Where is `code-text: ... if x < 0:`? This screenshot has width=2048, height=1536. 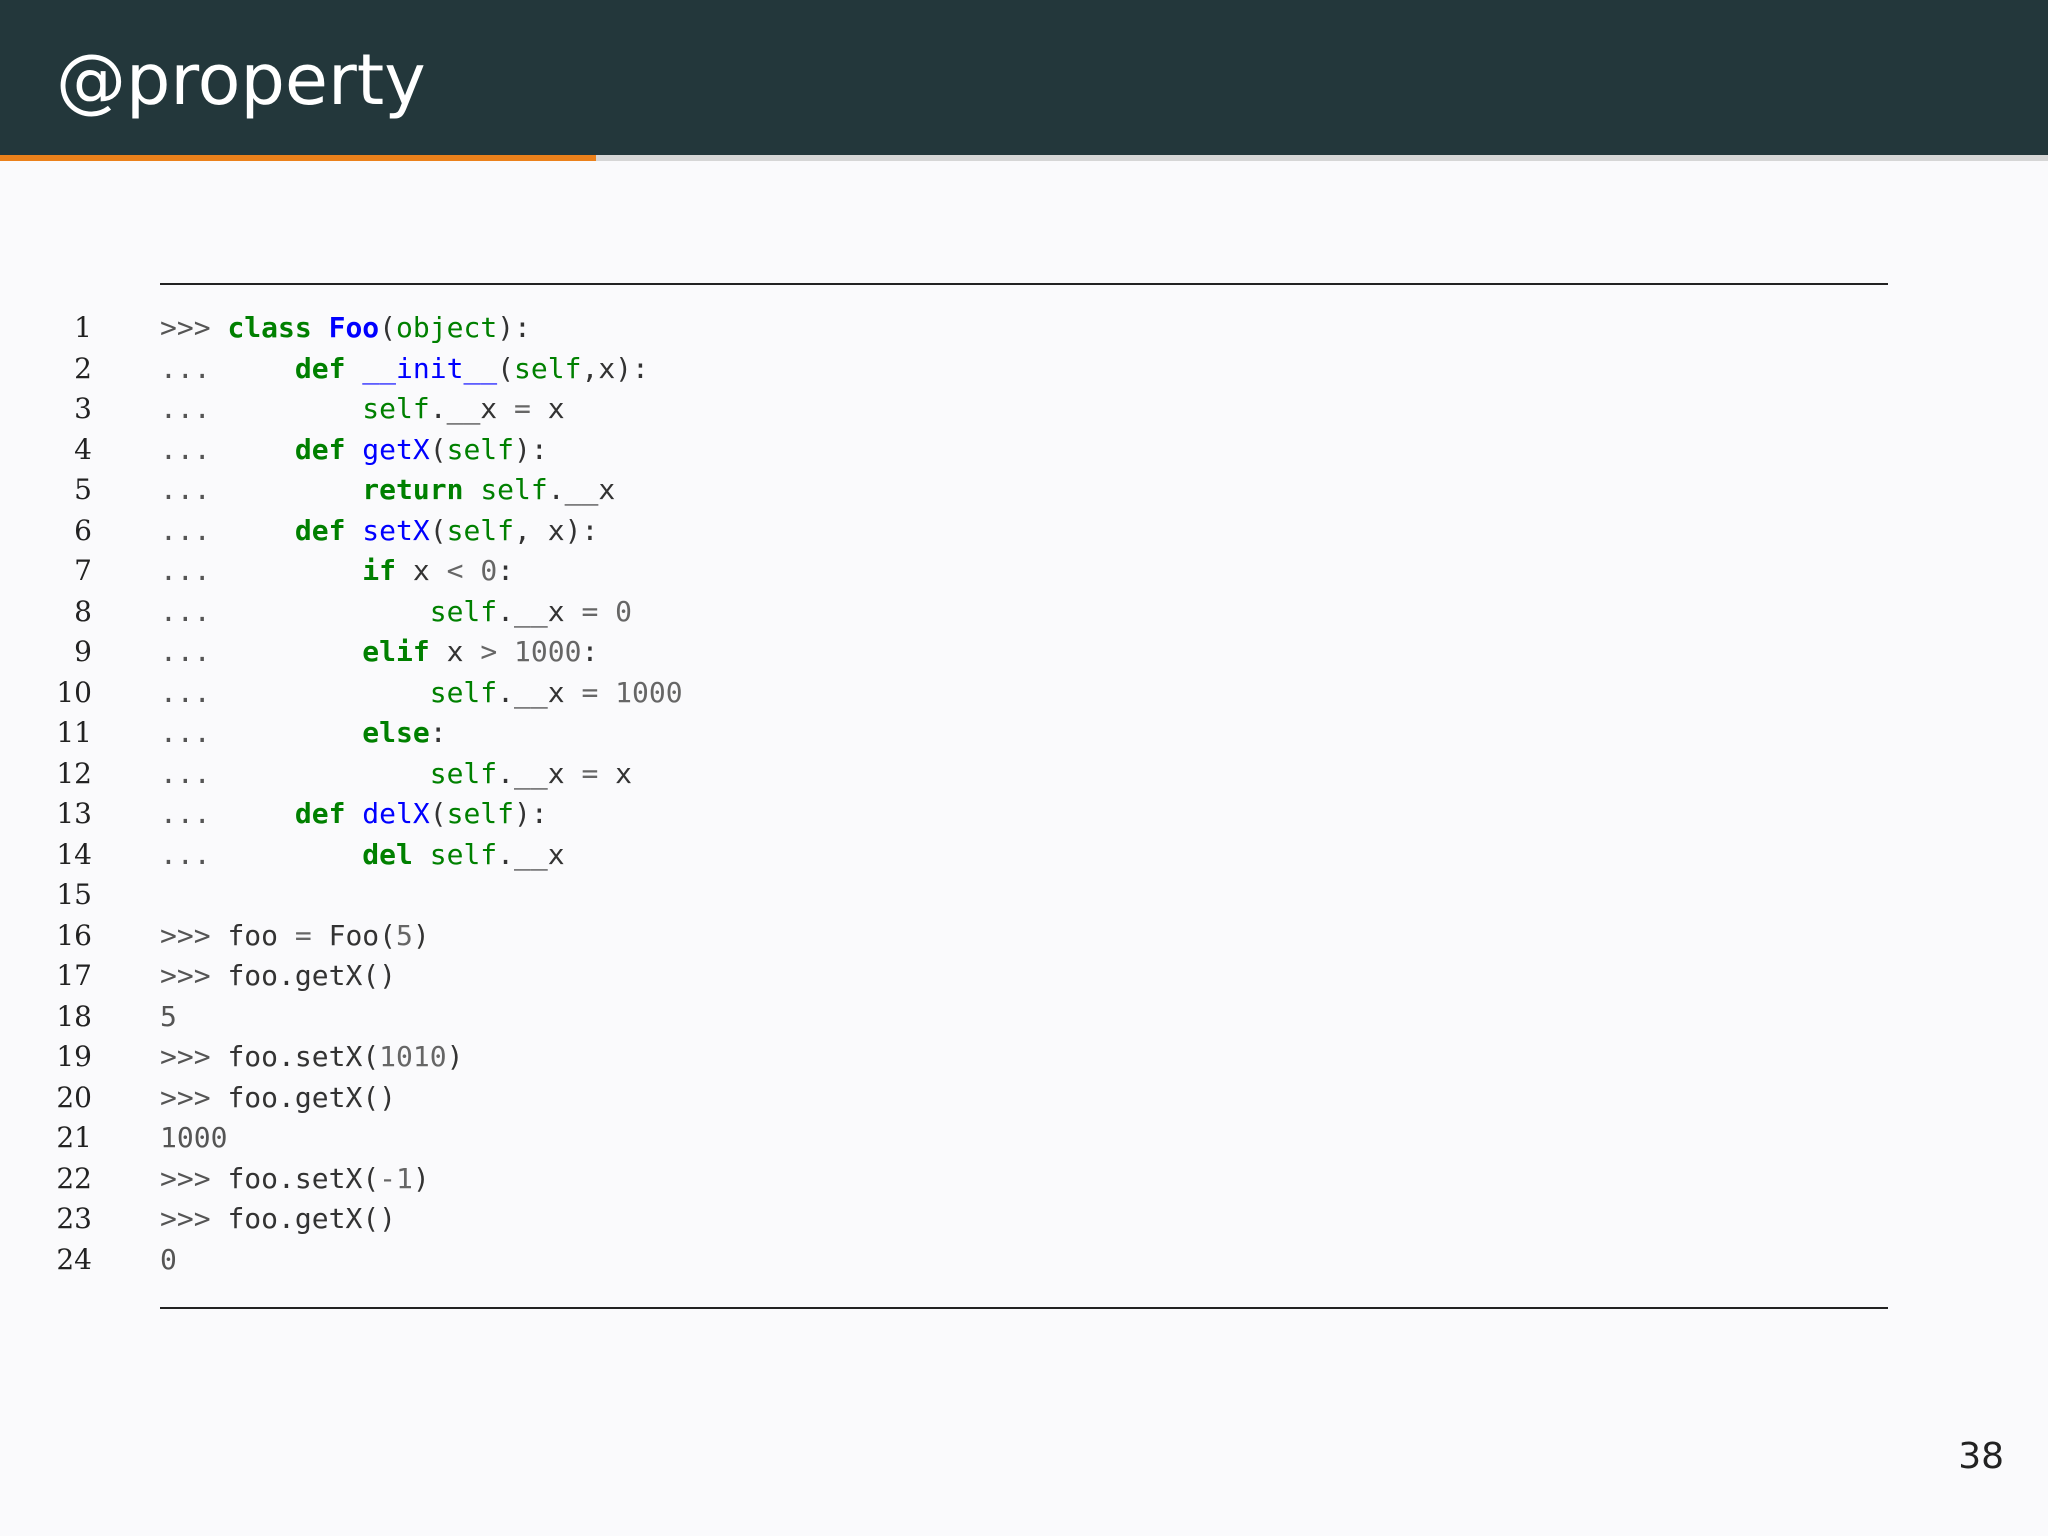 code-text: ... if x < 0: is located at coordinates (337, 571).